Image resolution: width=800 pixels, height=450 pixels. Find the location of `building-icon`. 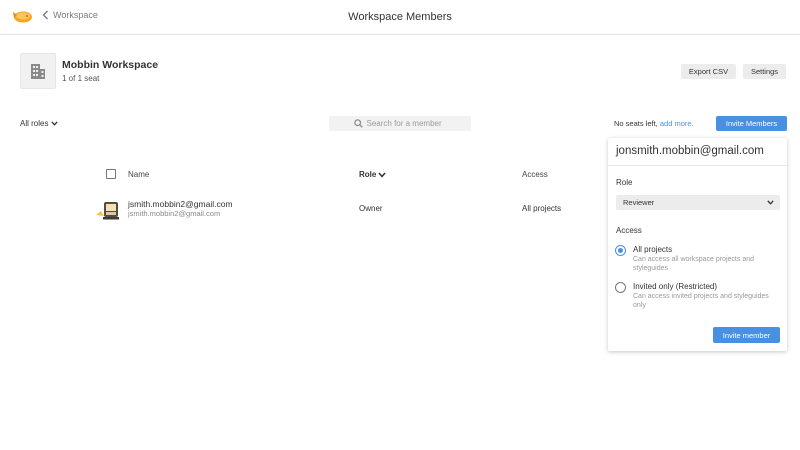

building-icon is located at coordinates (38, 71).